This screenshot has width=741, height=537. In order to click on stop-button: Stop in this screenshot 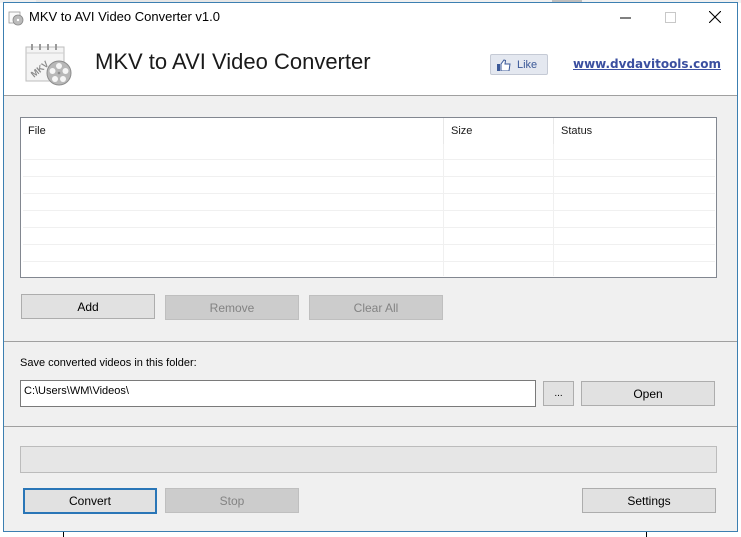, I will do `click(232, 500)`.